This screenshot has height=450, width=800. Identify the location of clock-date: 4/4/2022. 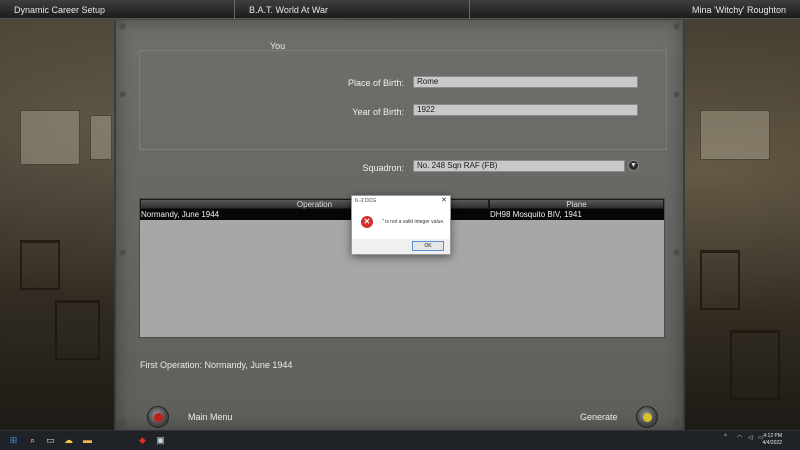
(772, 443).